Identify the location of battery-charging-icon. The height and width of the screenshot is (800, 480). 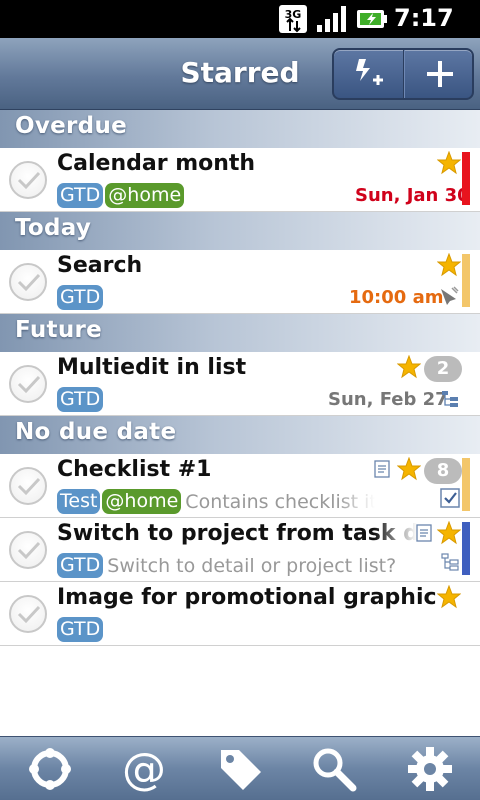
(372, 19).